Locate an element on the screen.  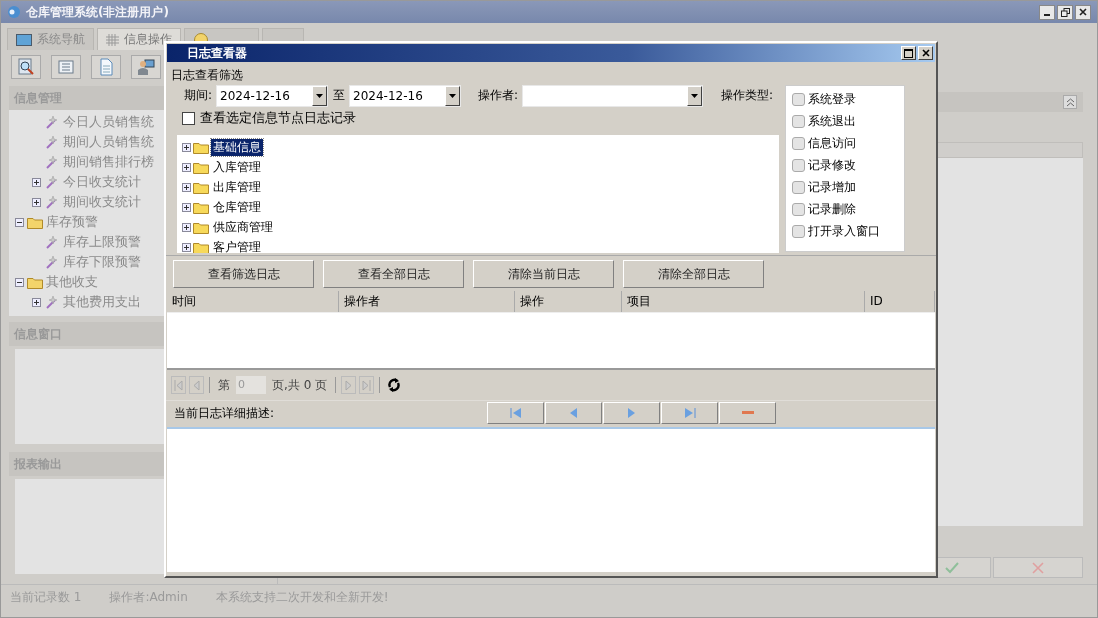
action-button: 查看全部日志 is located at coordinates (393, 274).